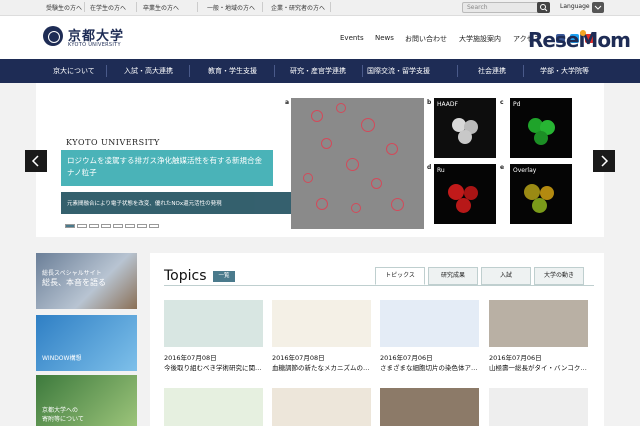 The height and width of the screenshot is (426, 640). What do you see at coordinates (224, 276) in the screenshot?
I see `topics-all-button: 一覧` at bounding box center [224, 276].